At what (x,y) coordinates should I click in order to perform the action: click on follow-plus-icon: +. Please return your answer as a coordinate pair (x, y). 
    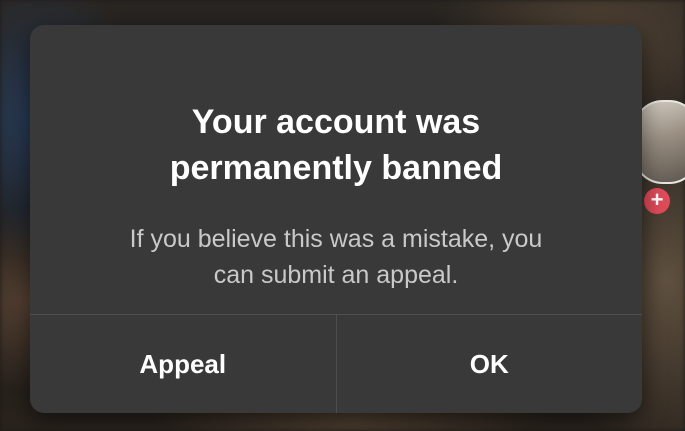
    Looking at the image, I should click on (657, 201).